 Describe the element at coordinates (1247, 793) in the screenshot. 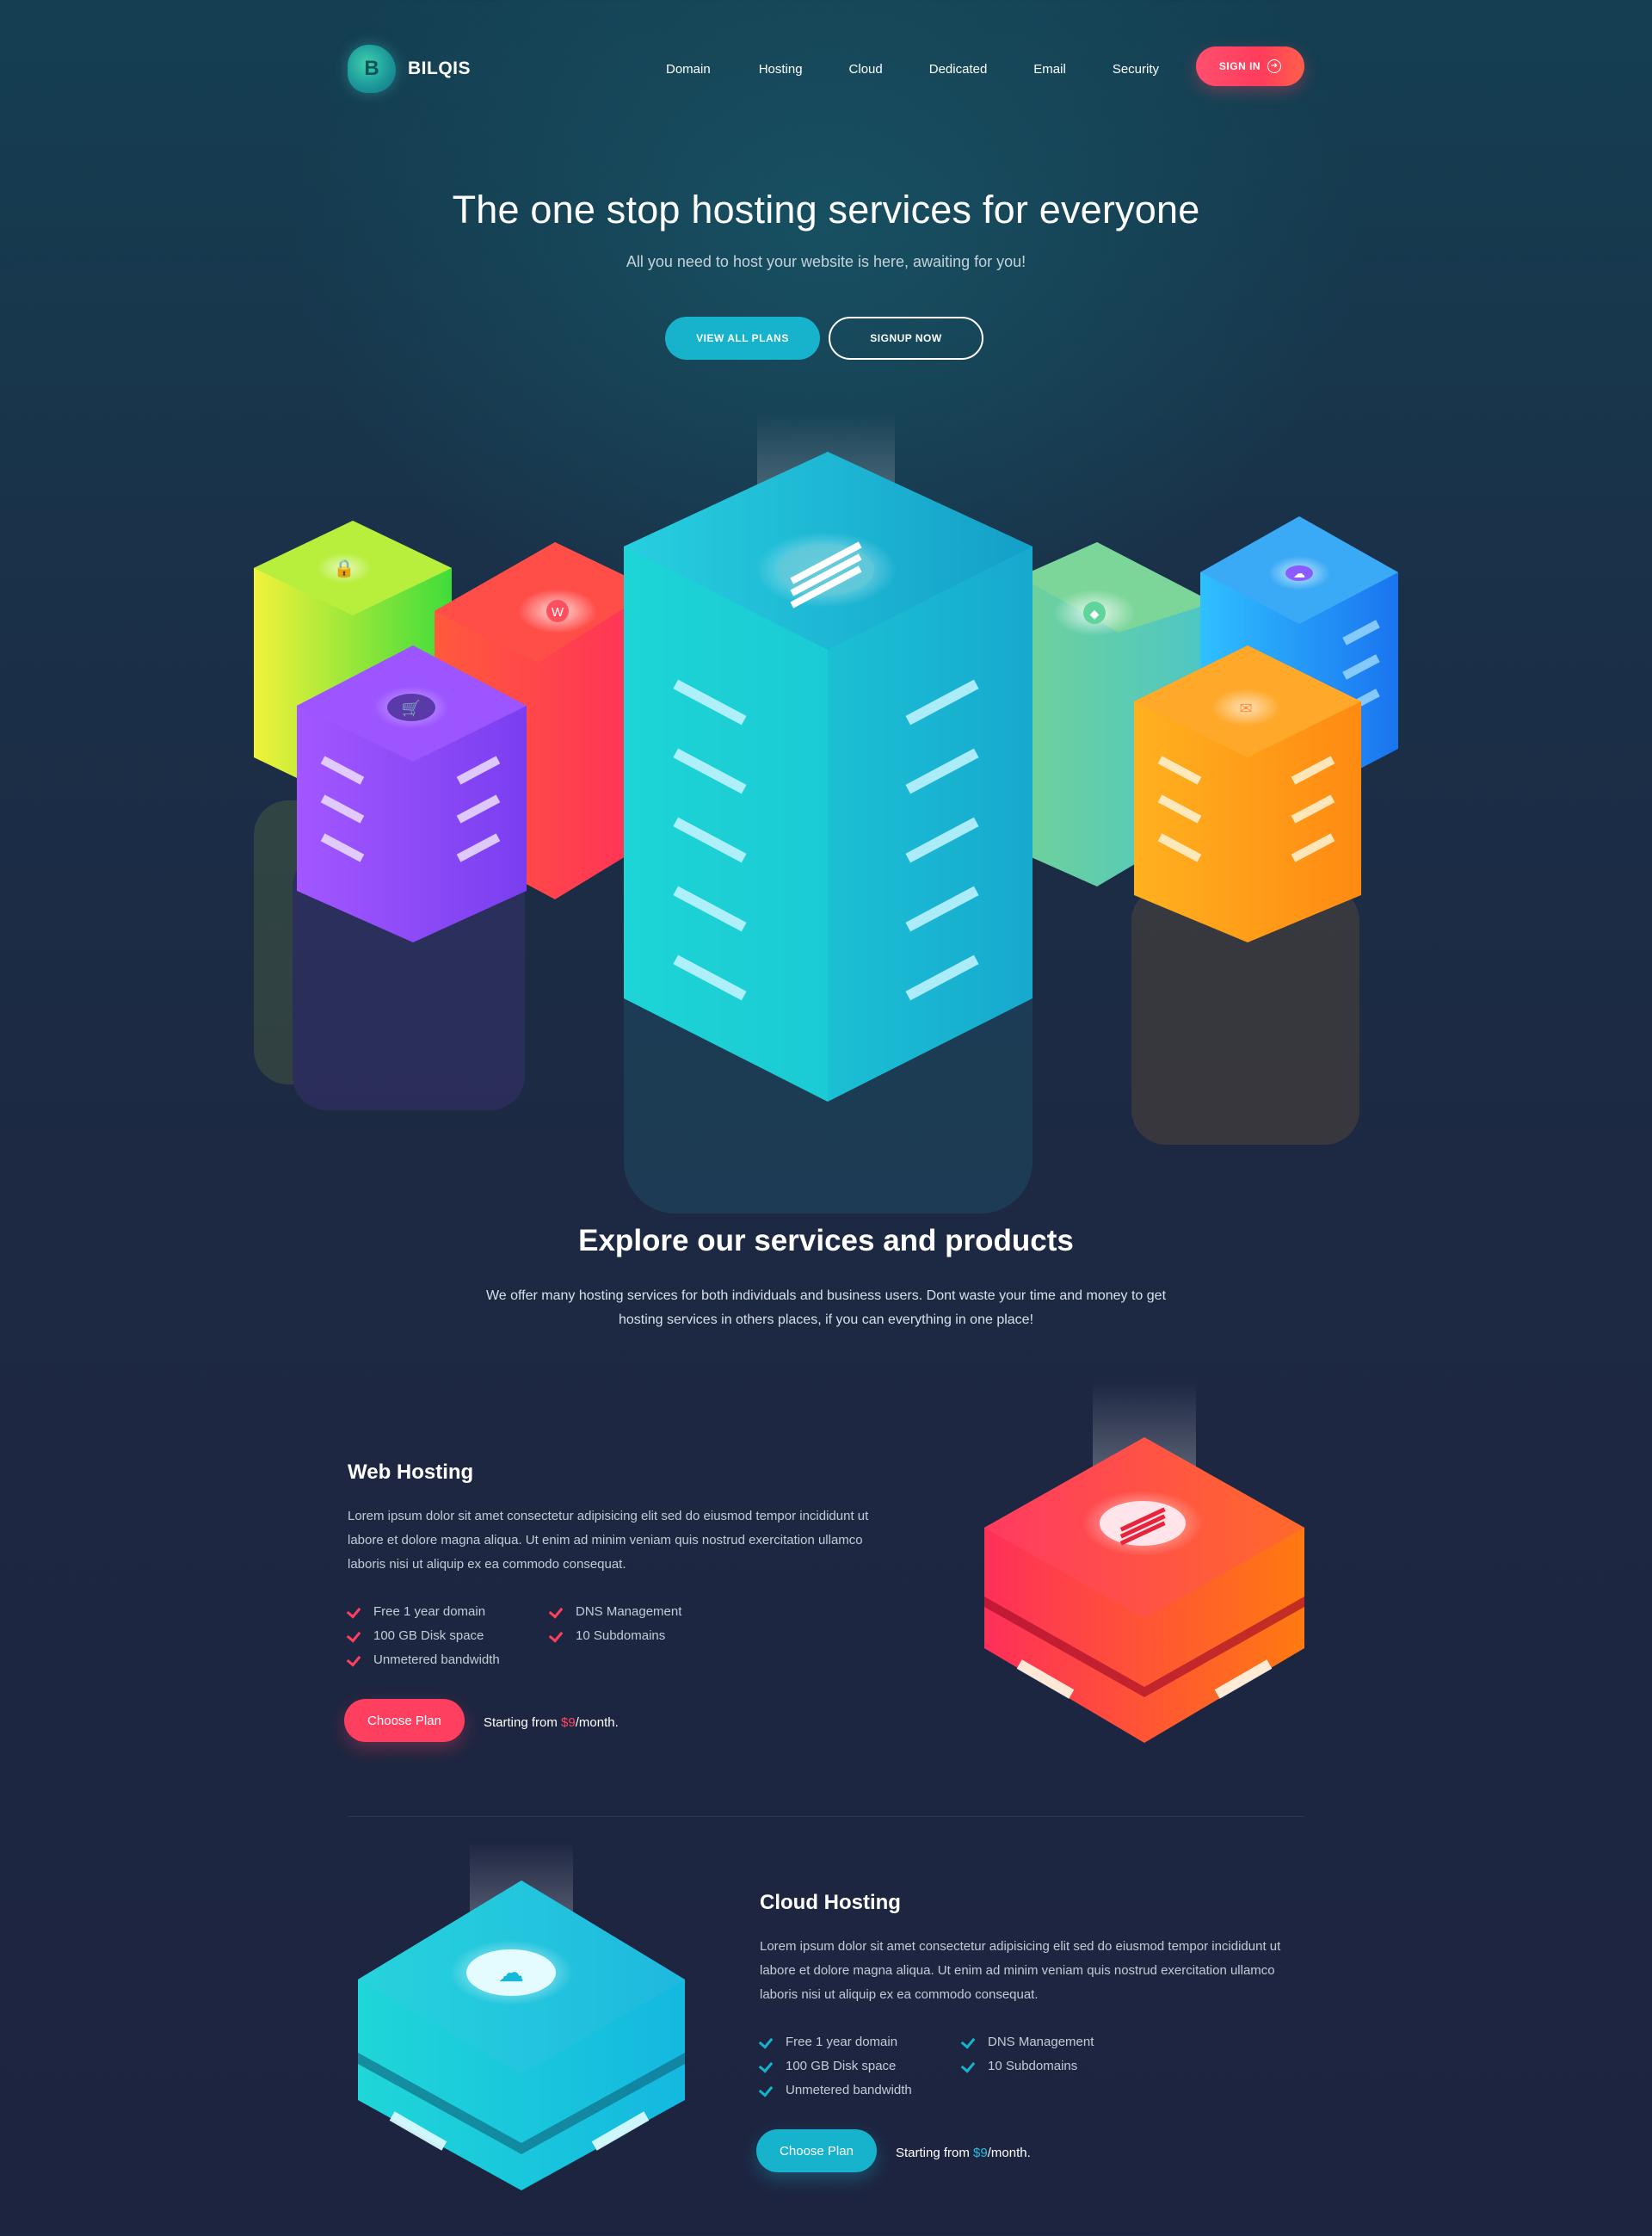

I see `server-stack-orange: ✉` at that location.